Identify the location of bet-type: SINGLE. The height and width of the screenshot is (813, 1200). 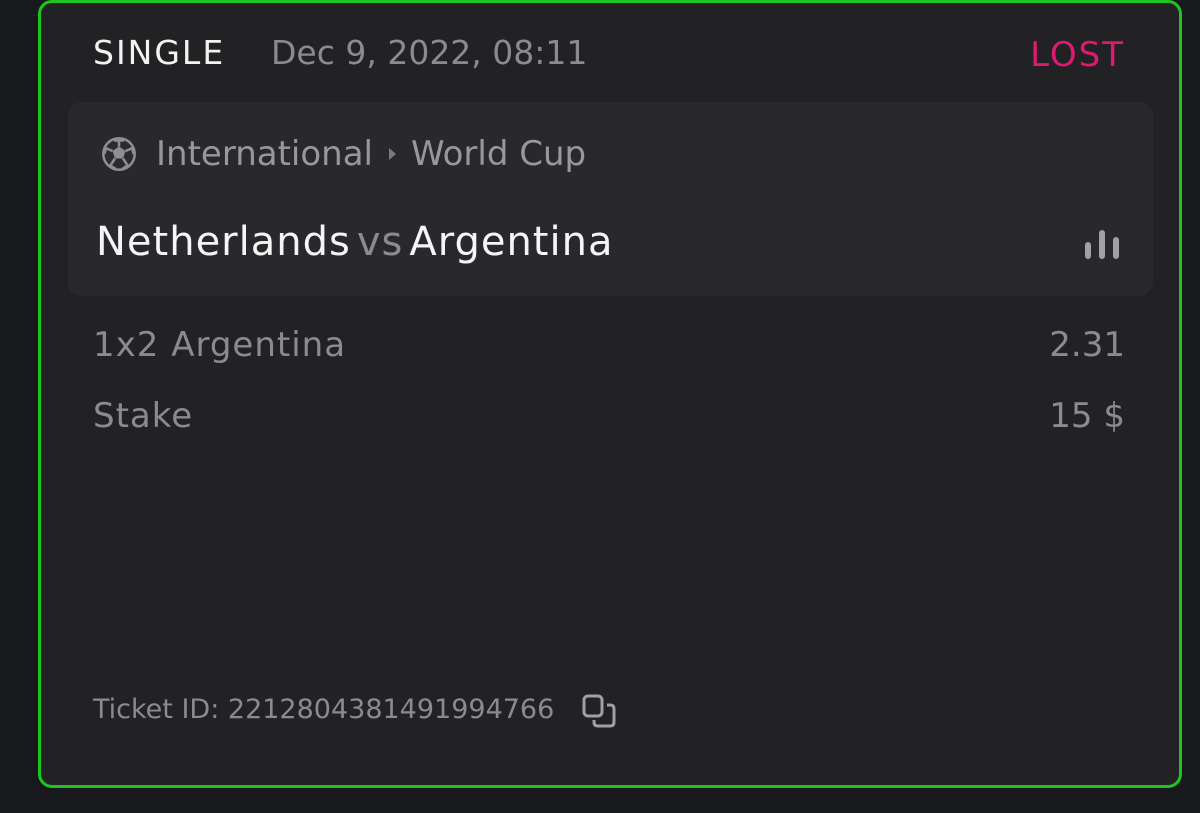
(159, 52).